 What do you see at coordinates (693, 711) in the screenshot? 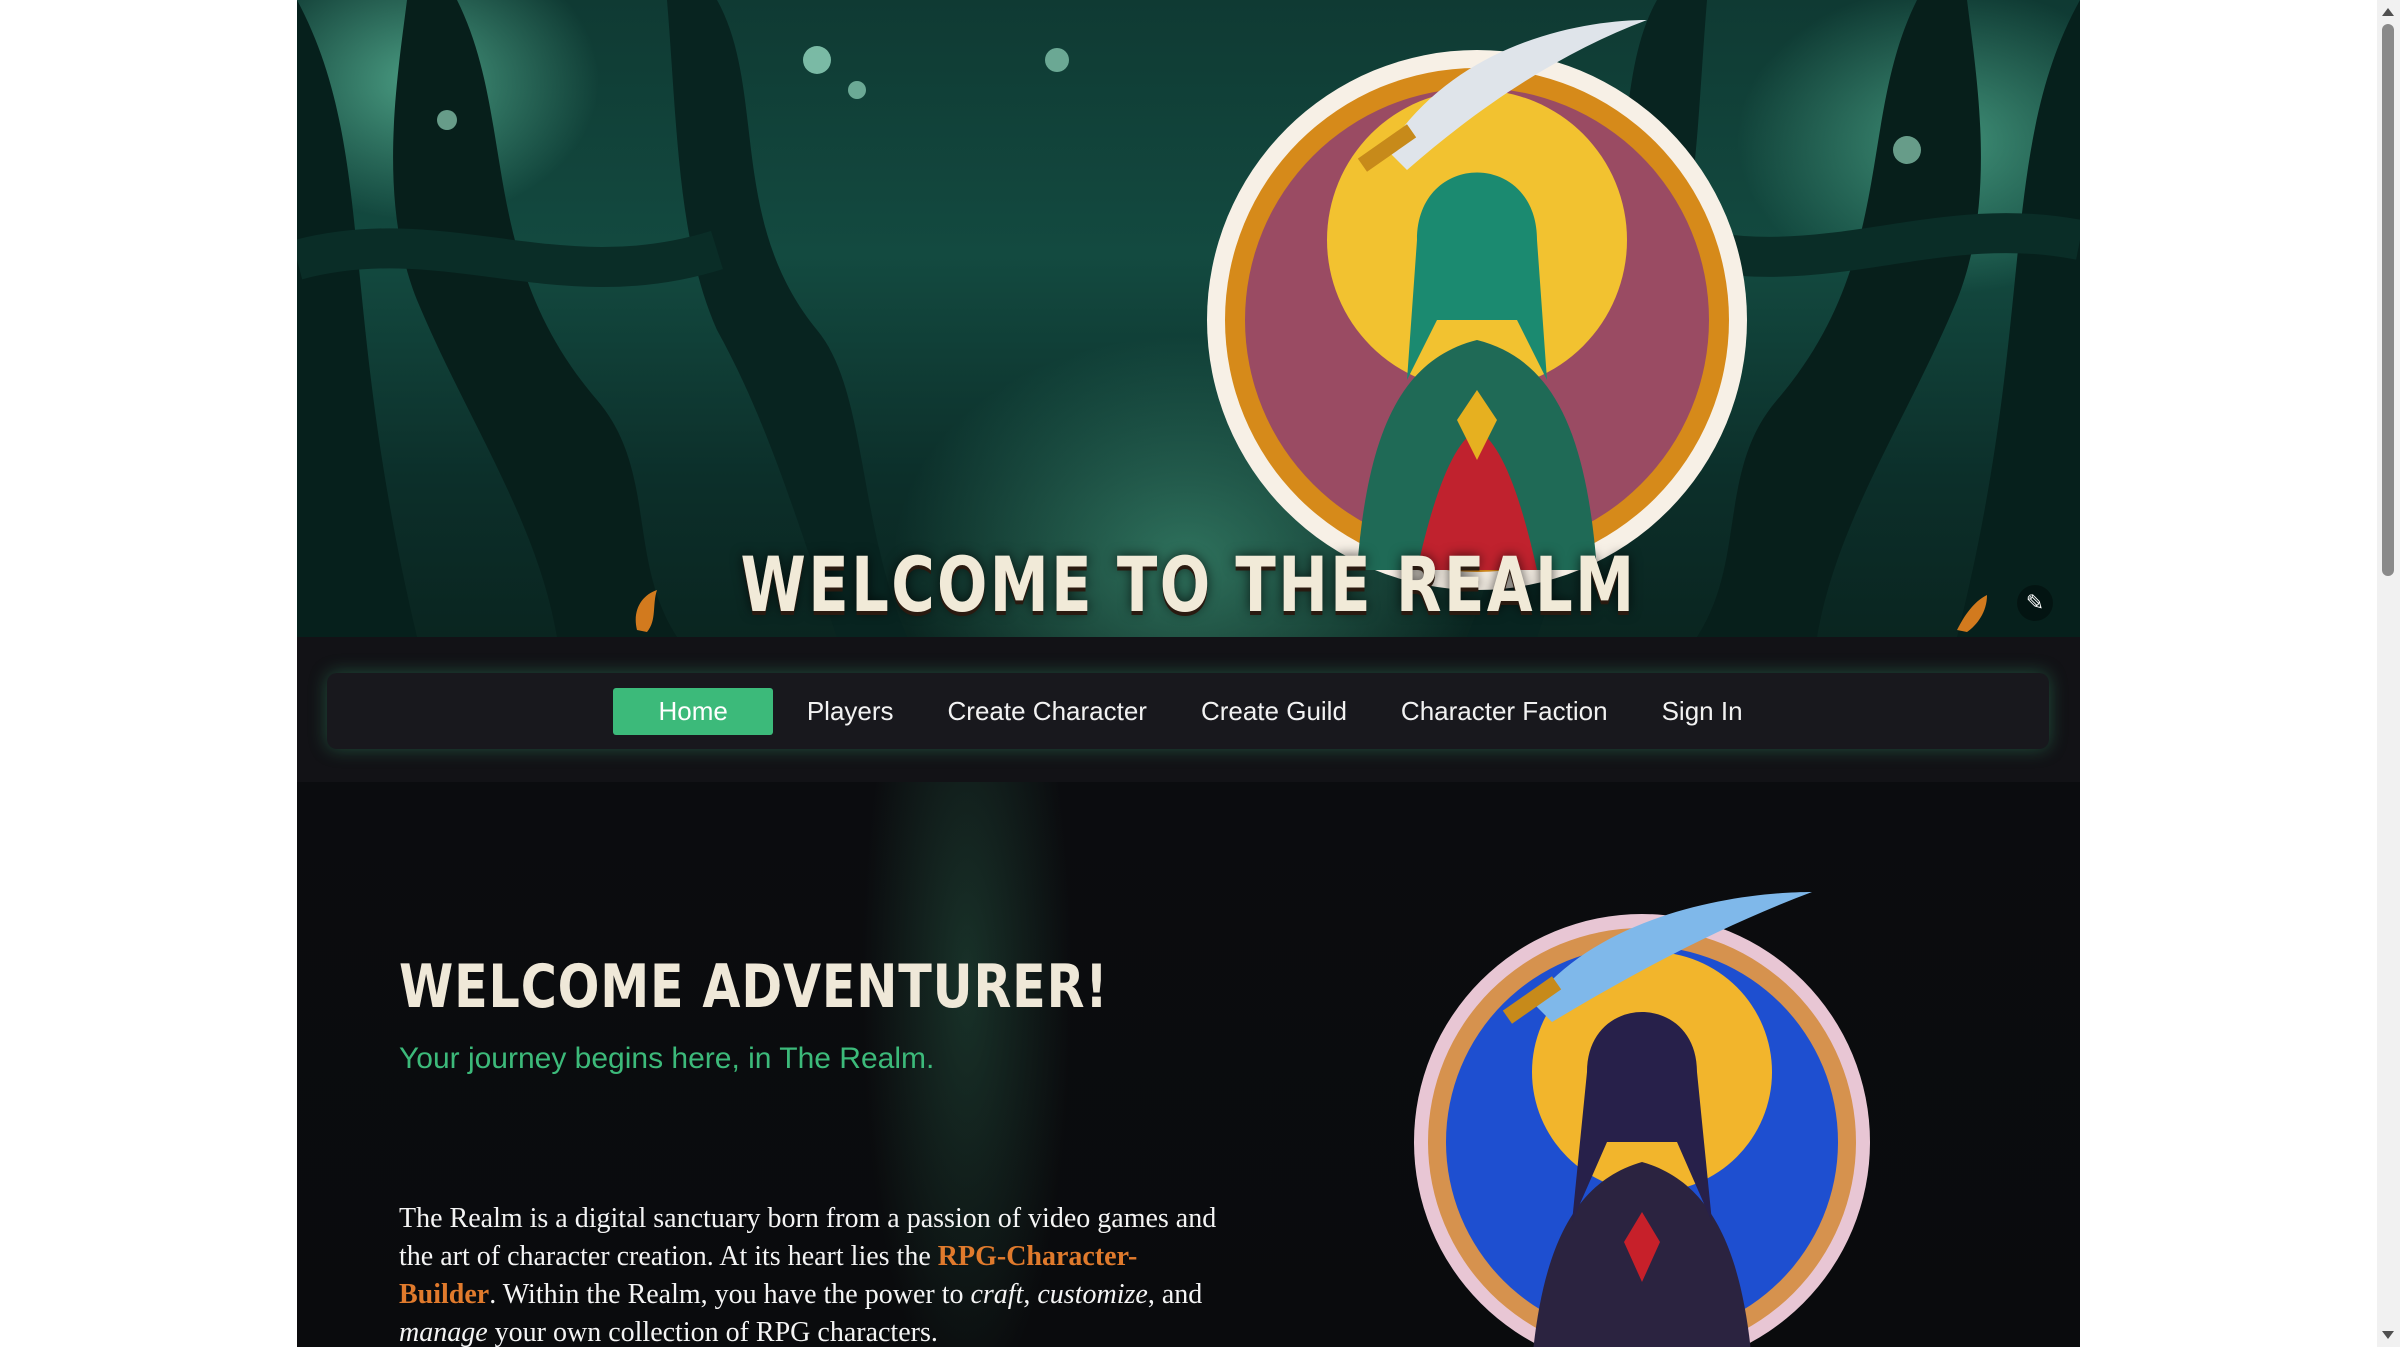
I see `nav-item-home: Home` at bounding box center [693, 711].